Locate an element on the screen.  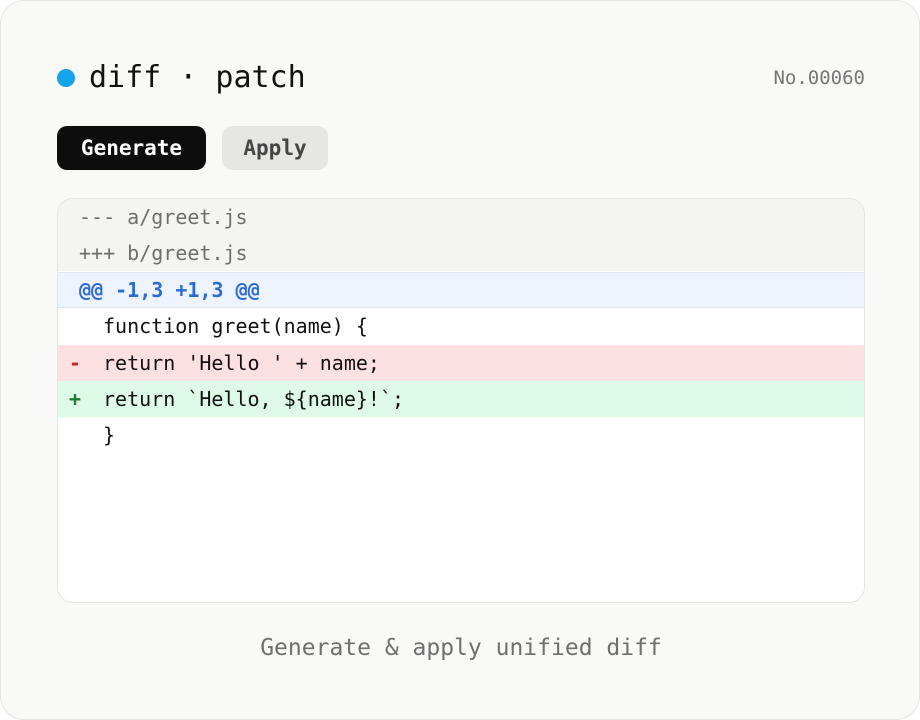
line-code: function greet(name) { is located at coordinates (235, 326).